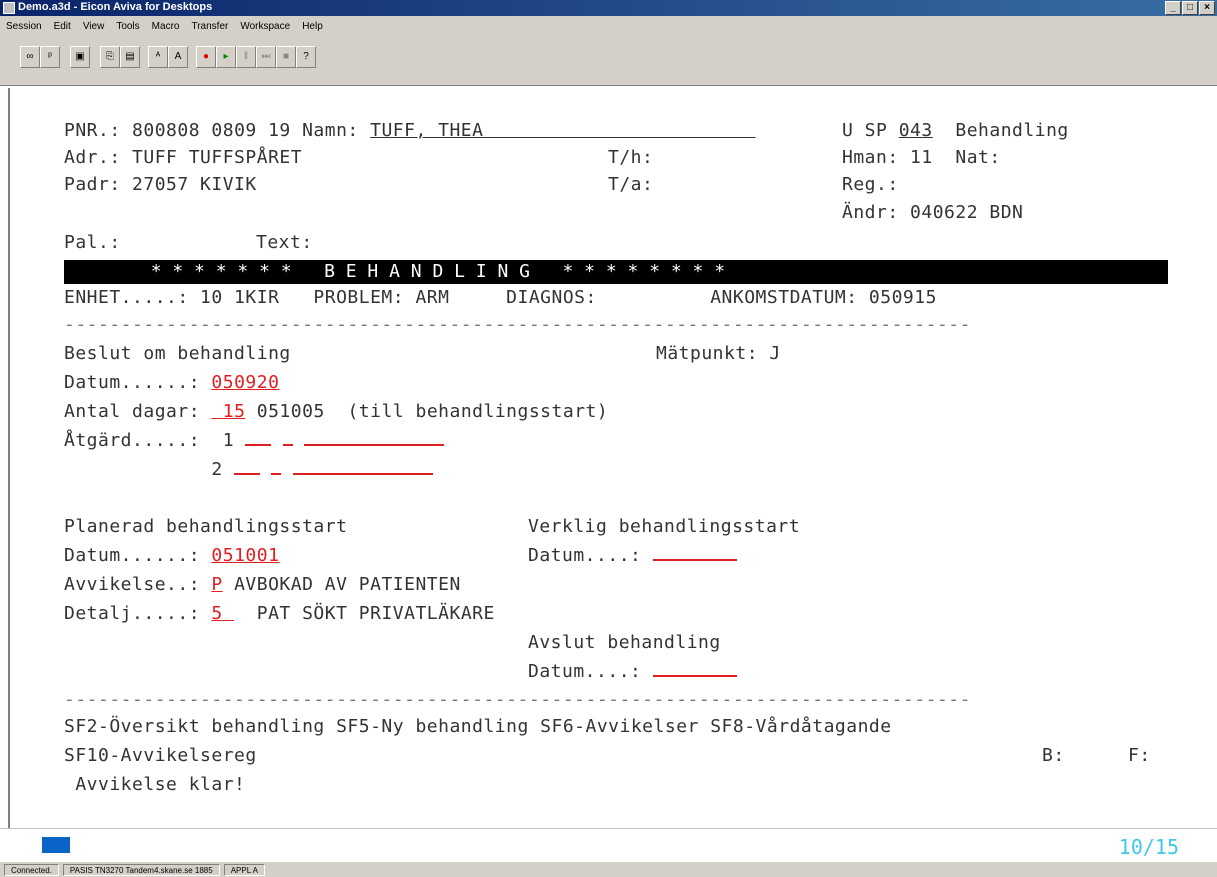  I want to click on detalj-field: 5, so click(216, 613).